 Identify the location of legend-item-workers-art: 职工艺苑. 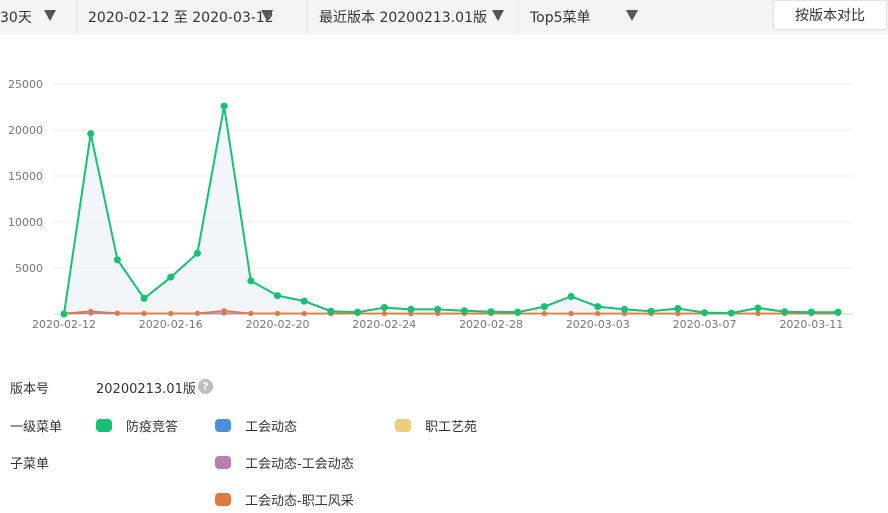
(436, 425).